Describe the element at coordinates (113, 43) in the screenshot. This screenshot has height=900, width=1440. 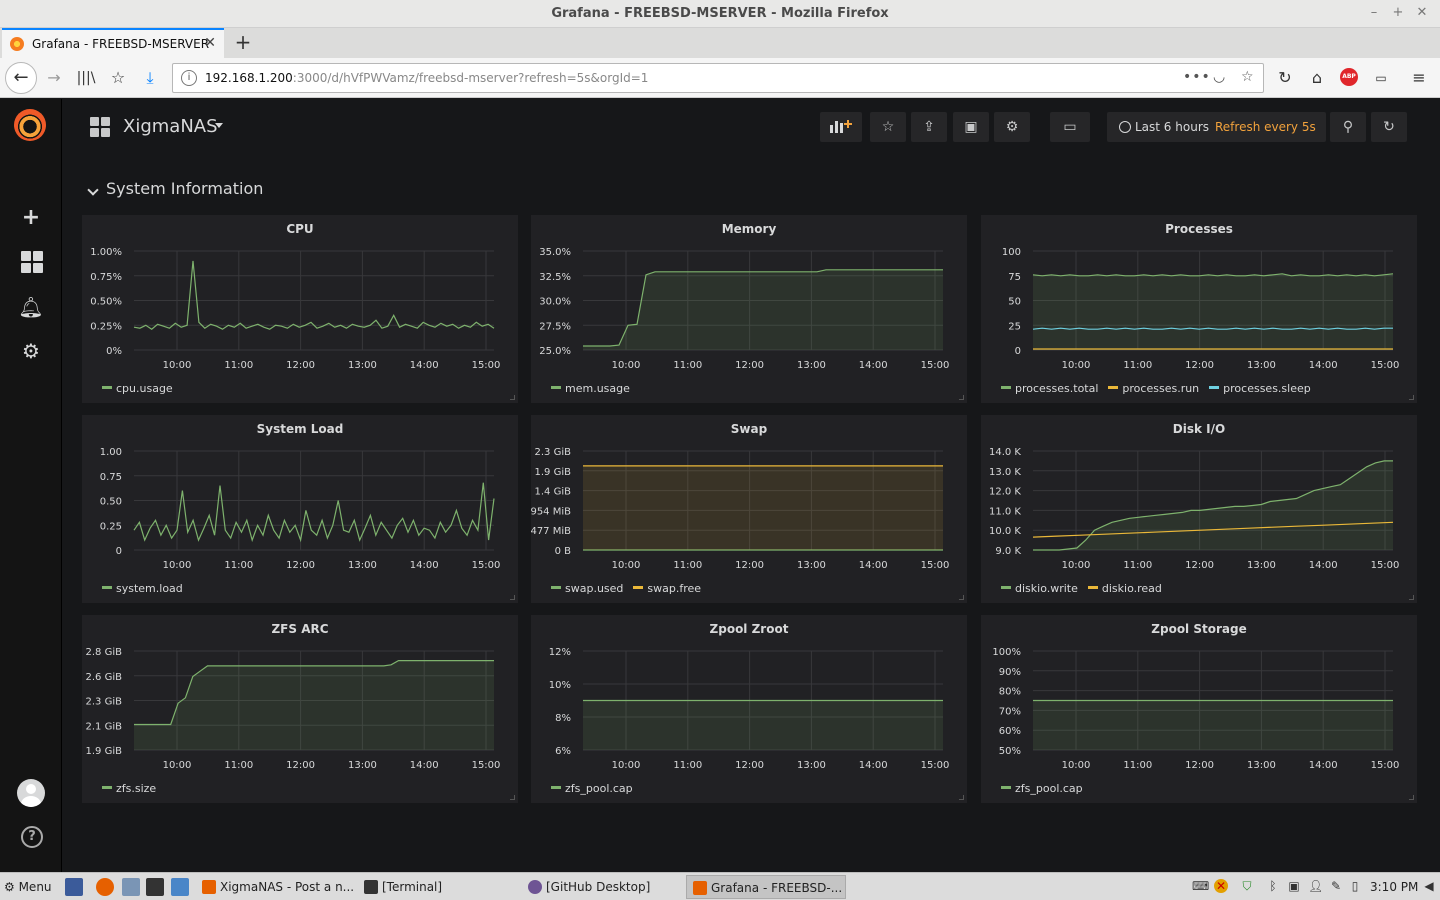
I see `tab-grafana: Grafana - FREEBSD-MSERVER ✕` at that location.